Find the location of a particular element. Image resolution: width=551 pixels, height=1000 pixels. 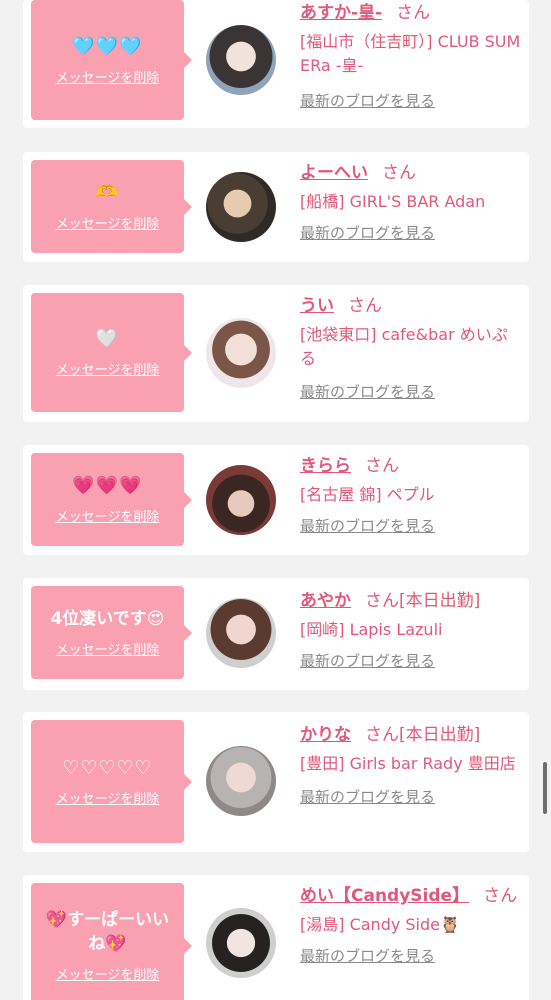

message-text: 💖すーぱーいいね💖 is located at coordinates (107, 932).